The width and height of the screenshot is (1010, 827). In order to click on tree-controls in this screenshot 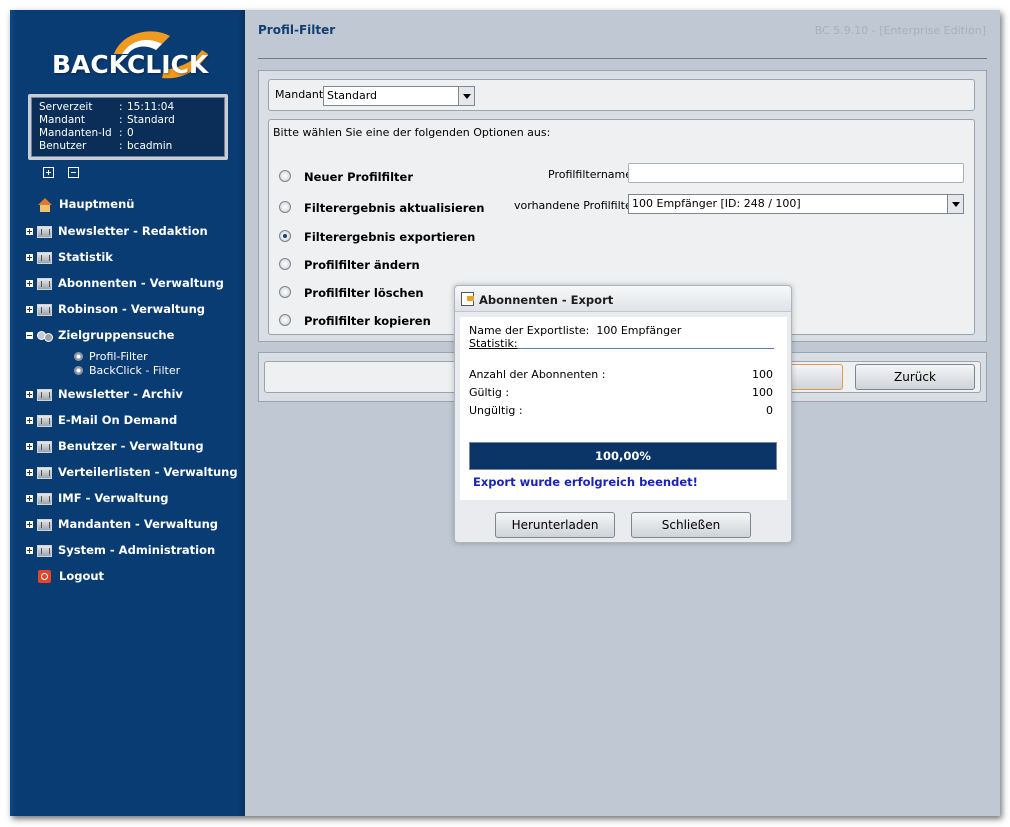, I will do `click(68, 174)`.